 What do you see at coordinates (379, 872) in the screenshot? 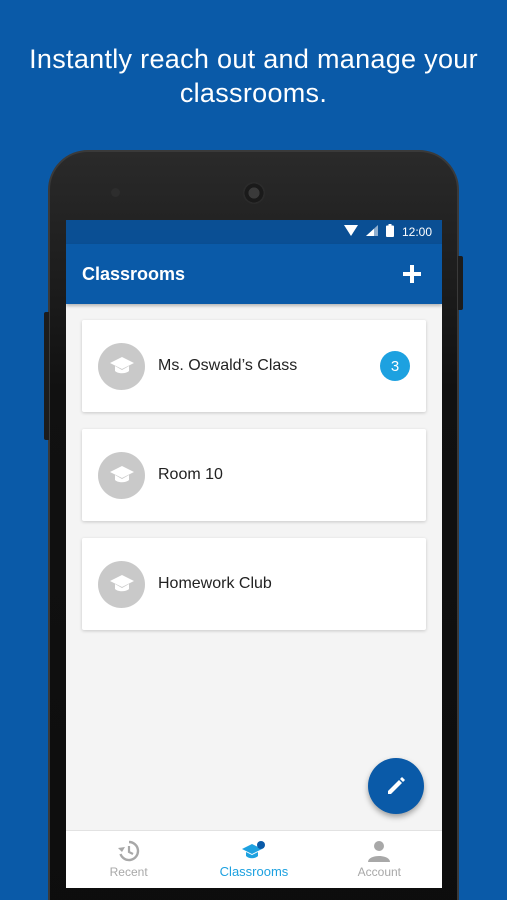
I see `nav-account-label: Account` at bounding box center [379, 872].